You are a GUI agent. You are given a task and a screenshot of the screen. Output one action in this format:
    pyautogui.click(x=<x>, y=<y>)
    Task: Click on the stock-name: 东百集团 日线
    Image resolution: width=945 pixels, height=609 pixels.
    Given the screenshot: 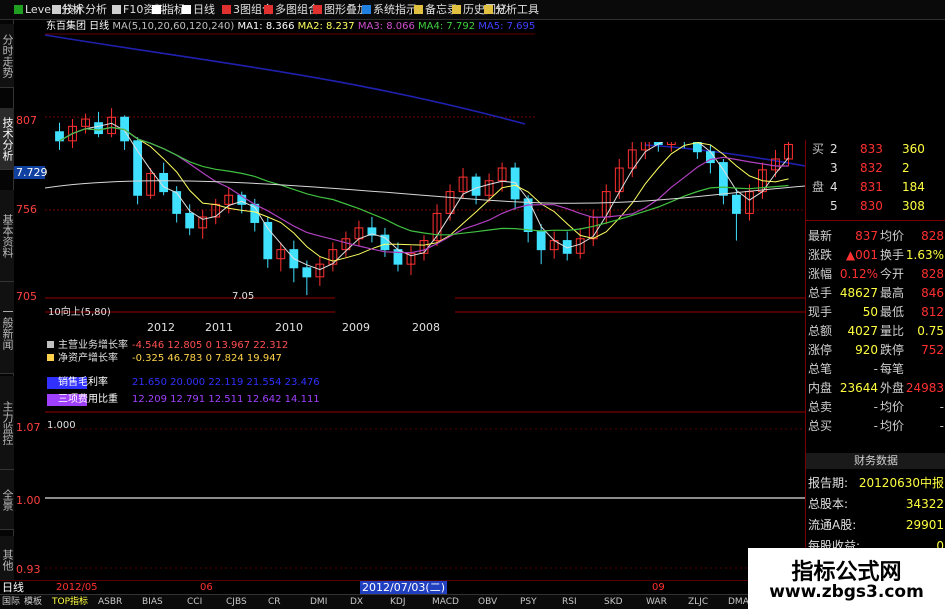 What is the action you would take?
    pyautogui.click(x=78, y=26)
    